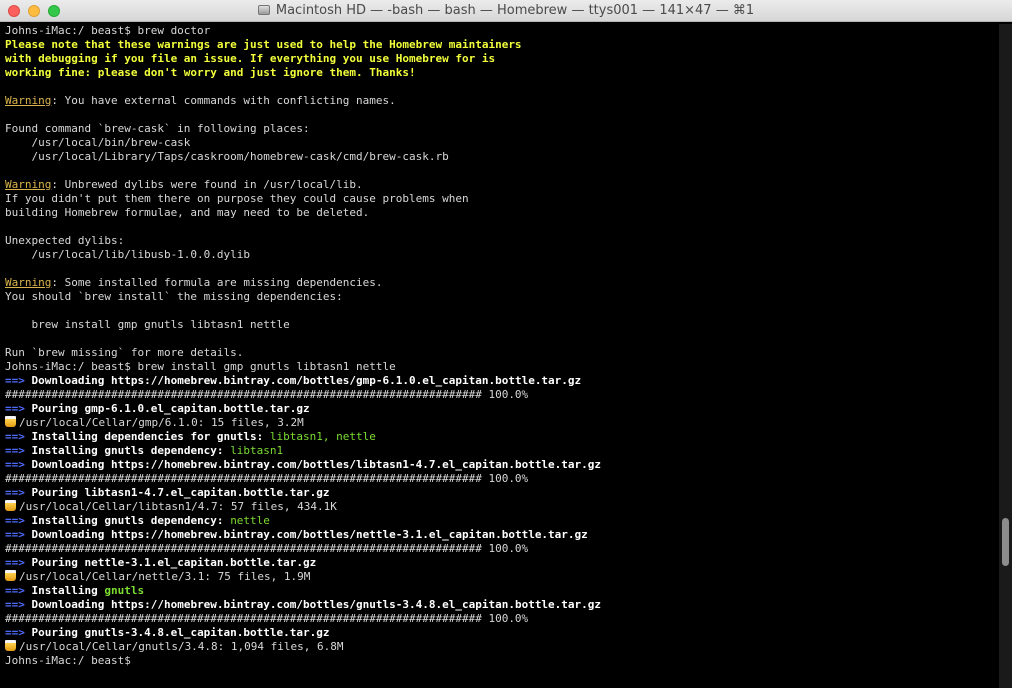  Describe the element at coordinates (128, 254) in the screenshot. I see `terminal-text: /usr/local/lib/libusb-1.0.0.dylib` at that location.